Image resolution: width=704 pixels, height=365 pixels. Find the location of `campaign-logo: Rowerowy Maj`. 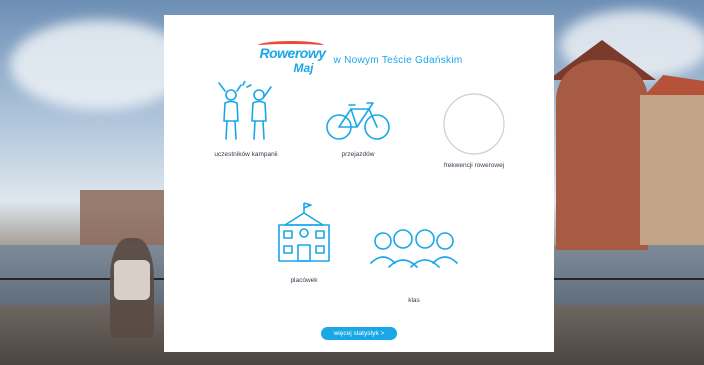

campaign-logo: Rowerowy Maj is located at coordinates (292, 60).